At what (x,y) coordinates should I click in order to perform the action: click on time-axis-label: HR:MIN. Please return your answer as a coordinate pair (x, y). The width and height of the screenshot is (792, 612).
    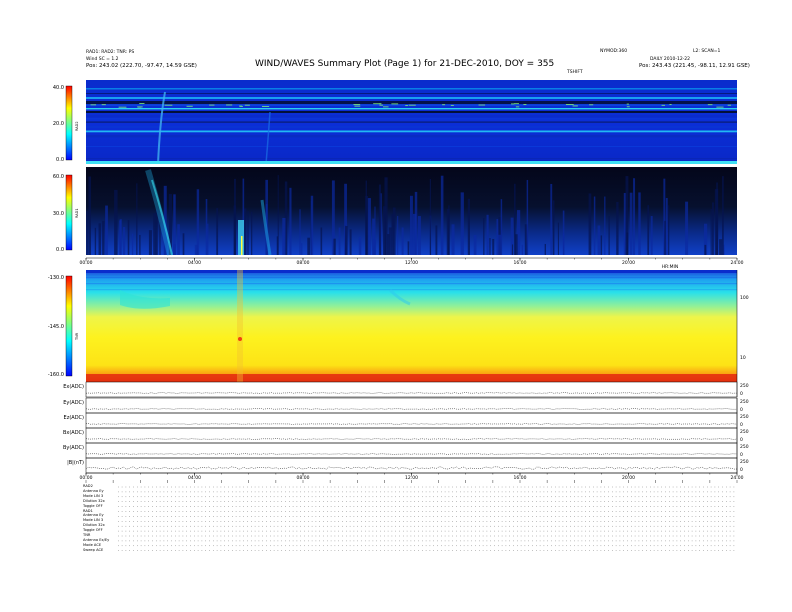
    Looking at the image, I should click on (670, 267).